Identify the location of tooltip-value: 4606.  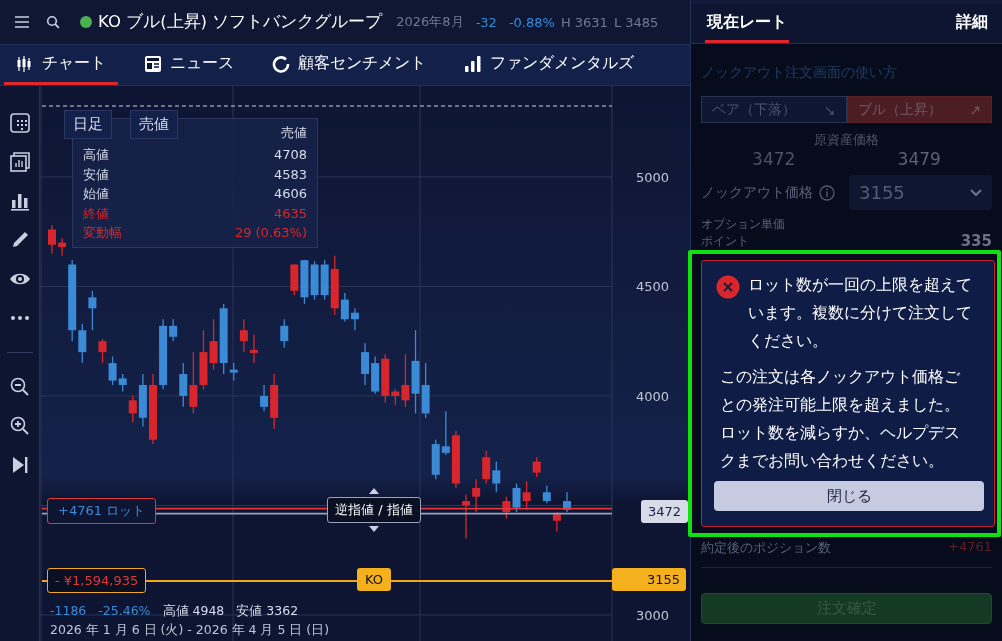
(290, 194).